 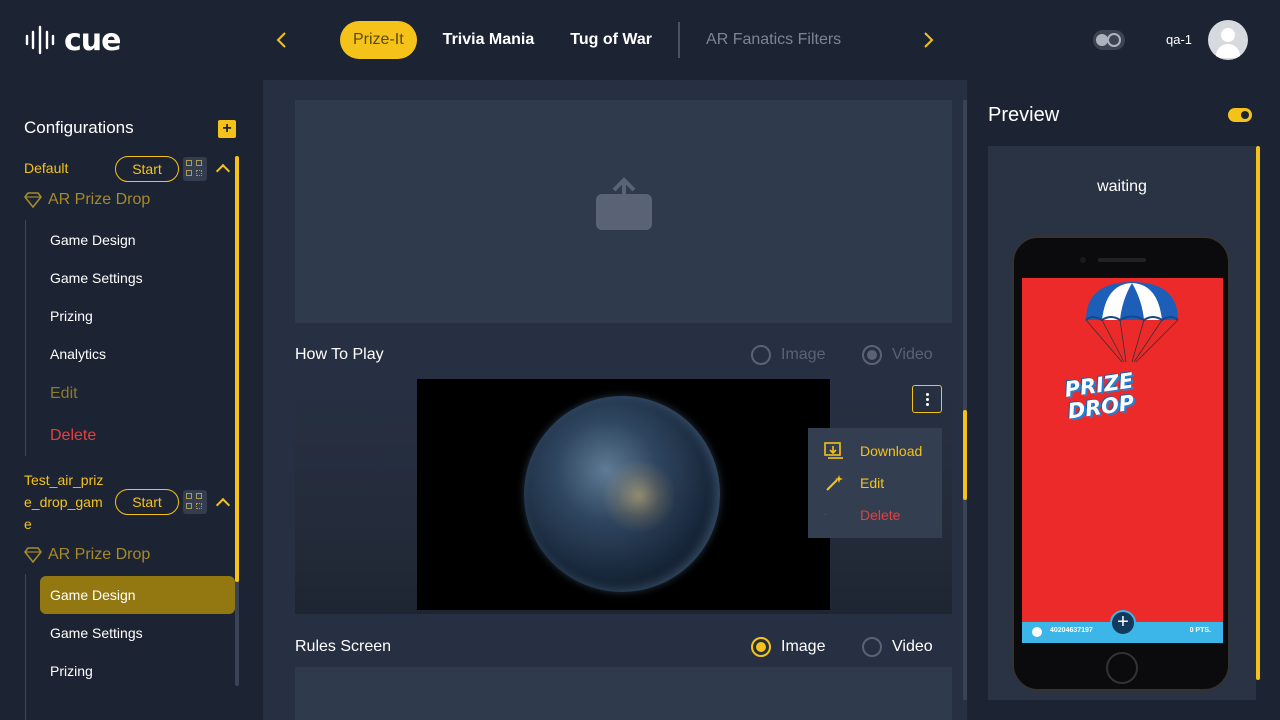 What do you see at coordinates (378, 40) in the screenshot?
I see `tab-prize-it: Prize-It` at bounding box center [378, 40].